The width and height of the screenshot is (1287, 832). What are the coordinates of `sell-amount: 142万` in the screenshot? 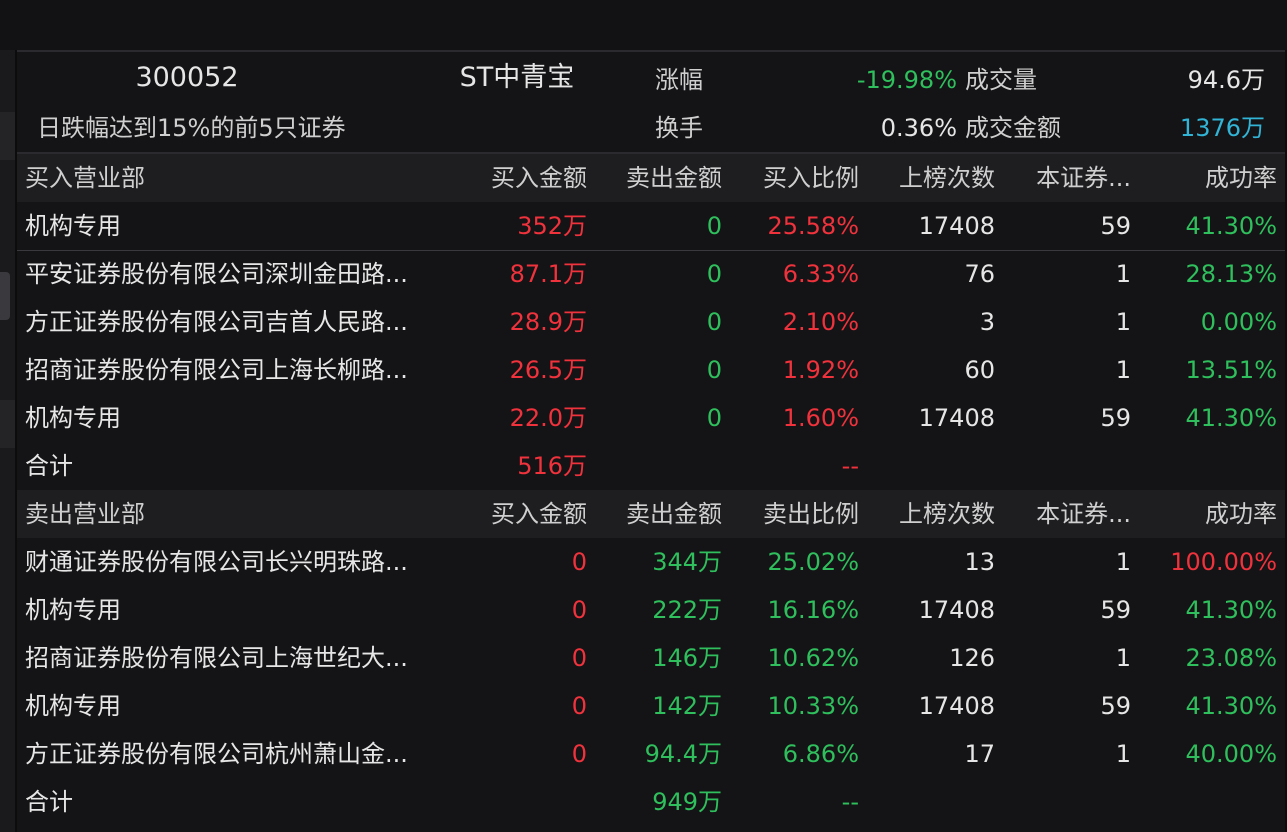 It's located at (687, 706).